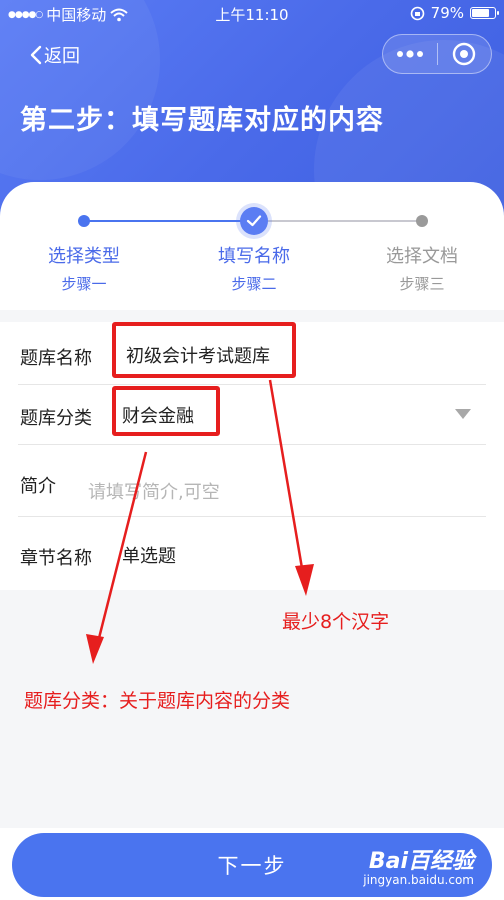 The height and width of the screenshot is (900, 504). What do you see at coordinates (336, 622) in the screenshot?
I see `annotation-min-chars: 最少8个汉字` at bounding box center [336, 622].